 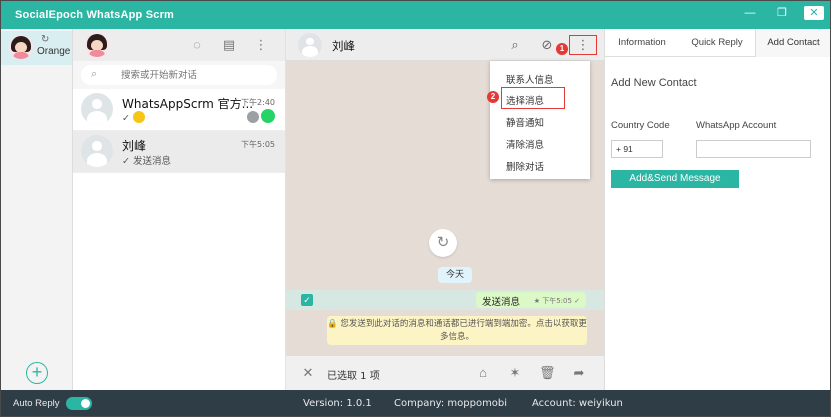 I want to click on attach-icon: ⊘, so click(x=547, y=45).